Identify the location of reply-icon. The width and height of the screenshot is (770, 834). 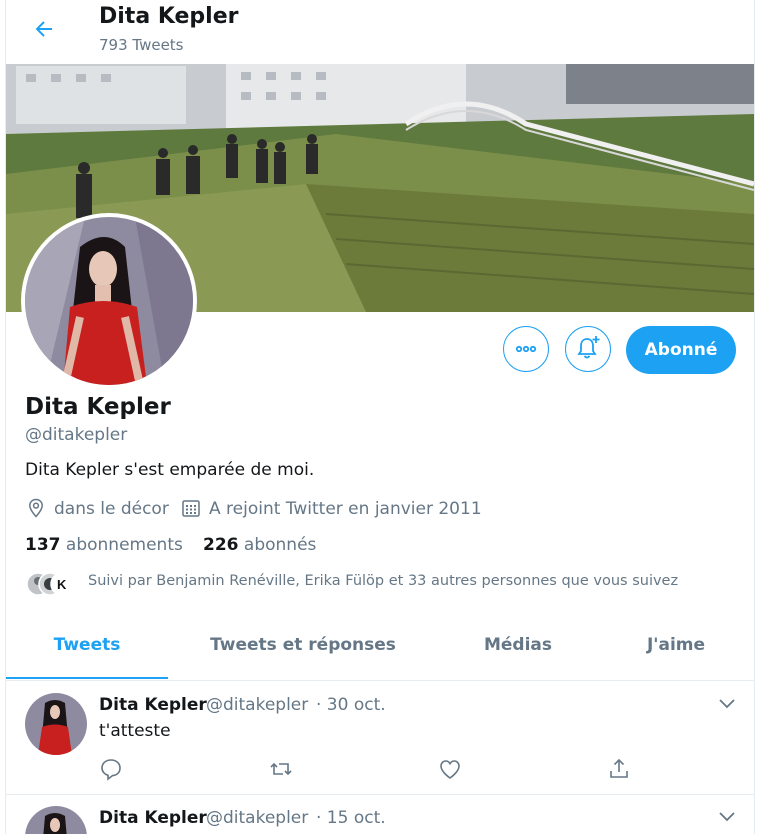
(111, 769).